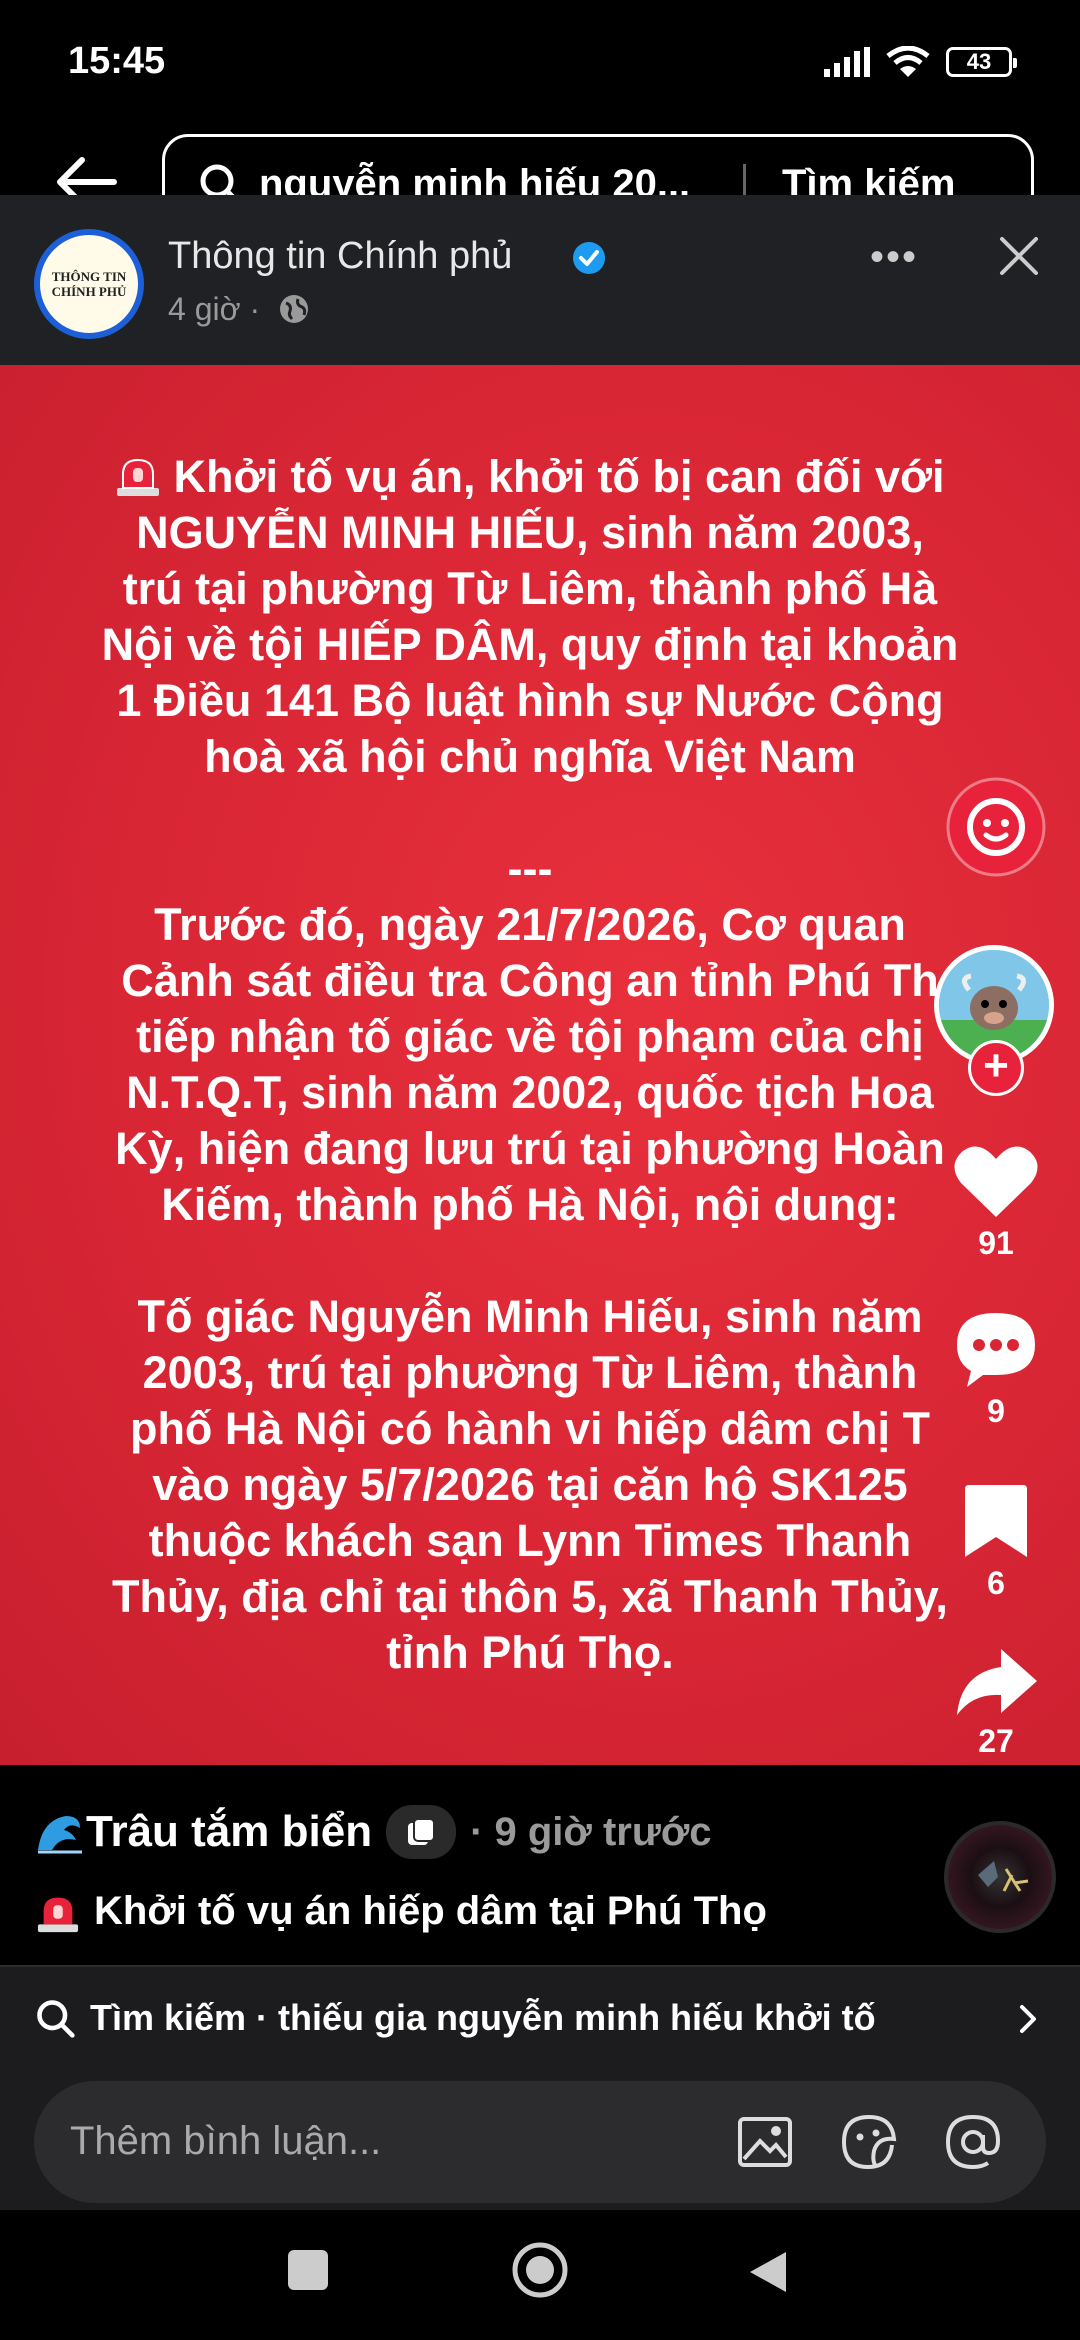 Image resolution: width=1080 pixels, height=2340 pixels. I want to click on page-avatar: THÔNG TIN CHÍNH PHỦ, so click(89, 284).